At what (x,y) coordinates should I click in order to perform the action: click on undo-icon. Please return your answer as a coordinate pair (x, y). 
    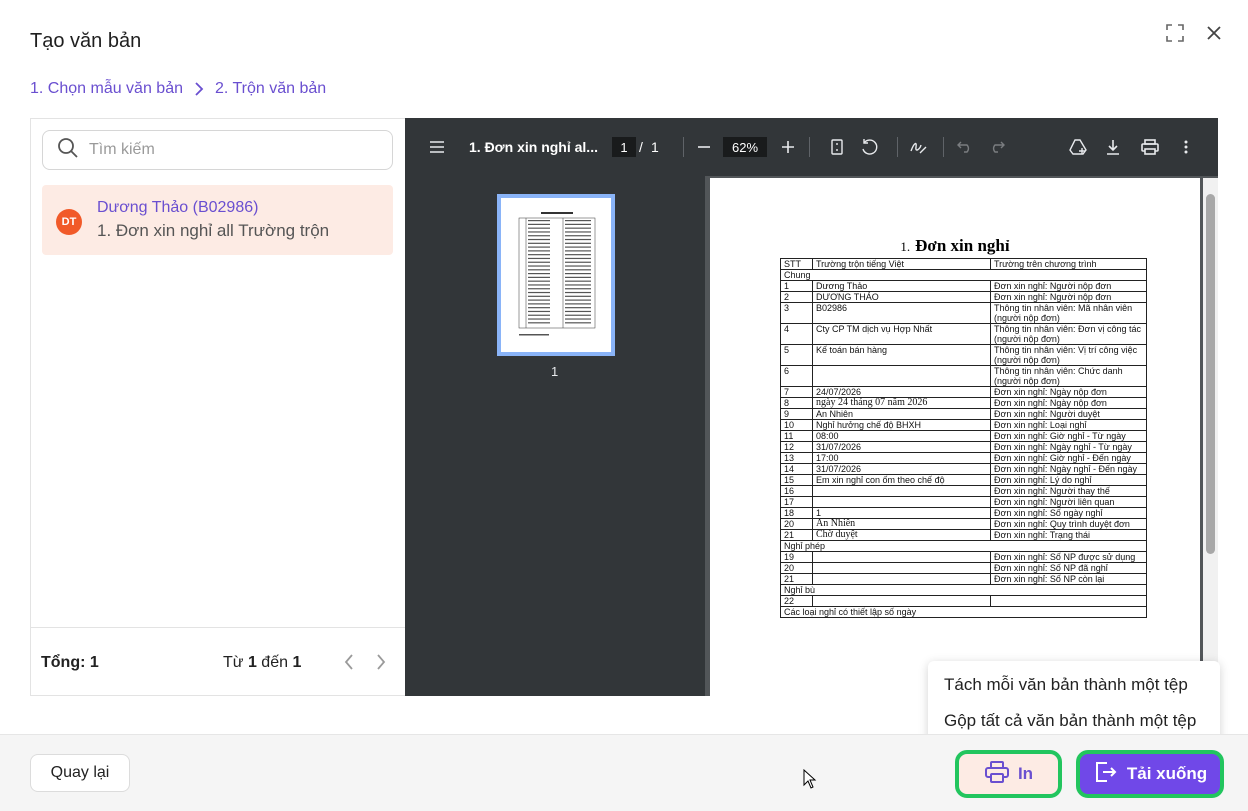
    Looking at the image, I should click on (965, 147).